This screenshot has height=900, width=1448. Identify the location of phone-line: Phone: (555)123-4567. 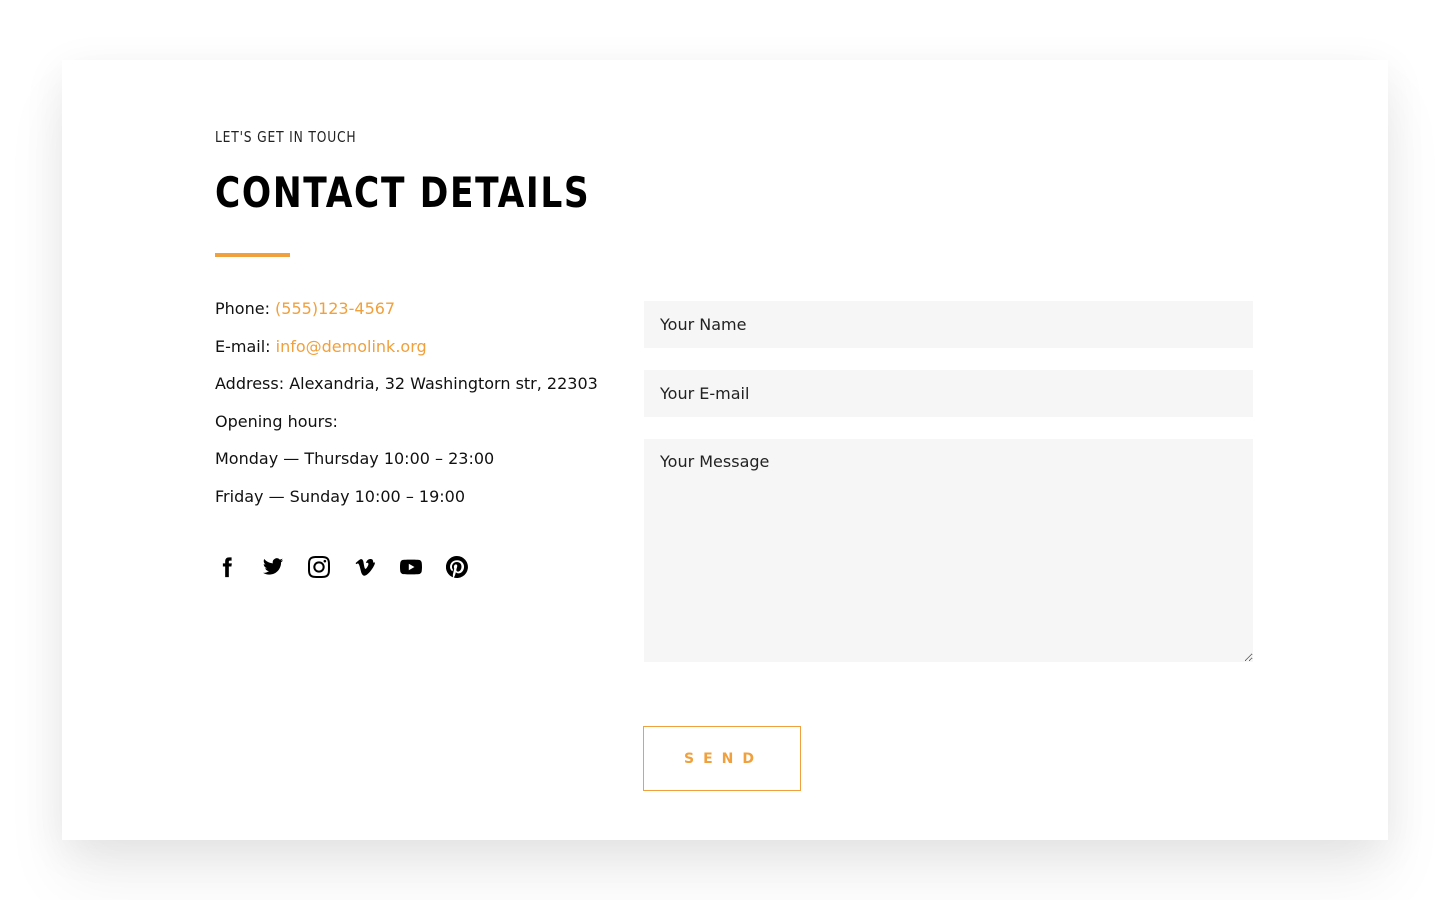
(425, 314).